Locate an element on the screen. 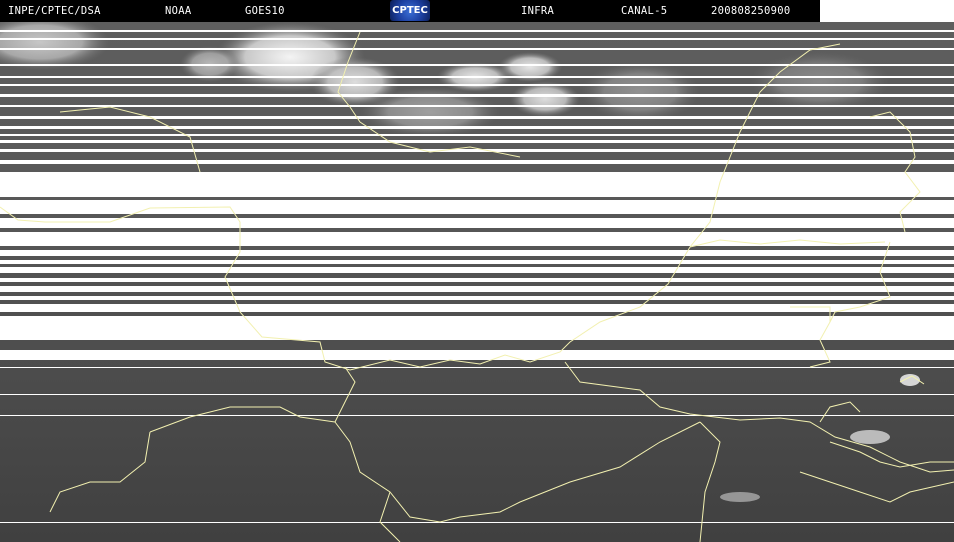 This screenshot has width=954, height=542. org-label: INPE/CPTEC/DSA is located at coordinates (54, 11).